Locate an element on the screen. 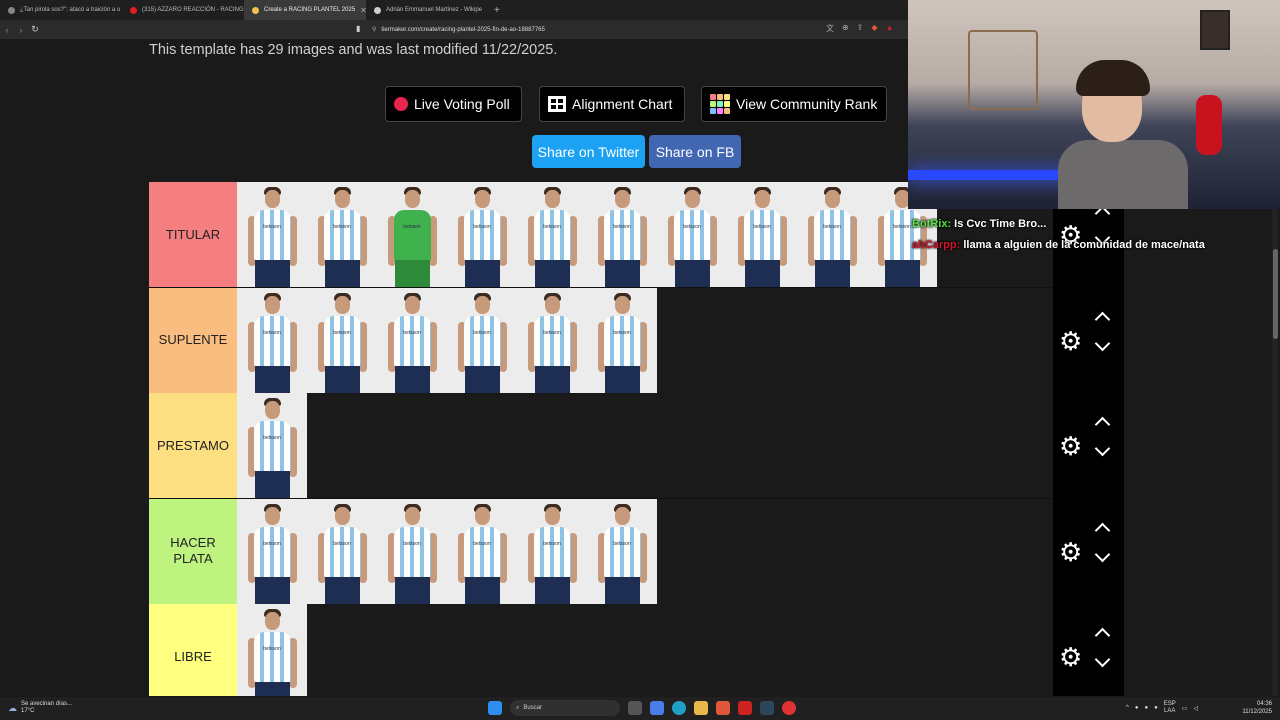  community-rank-button: View Community Rank is located at coordinates (794, 104).